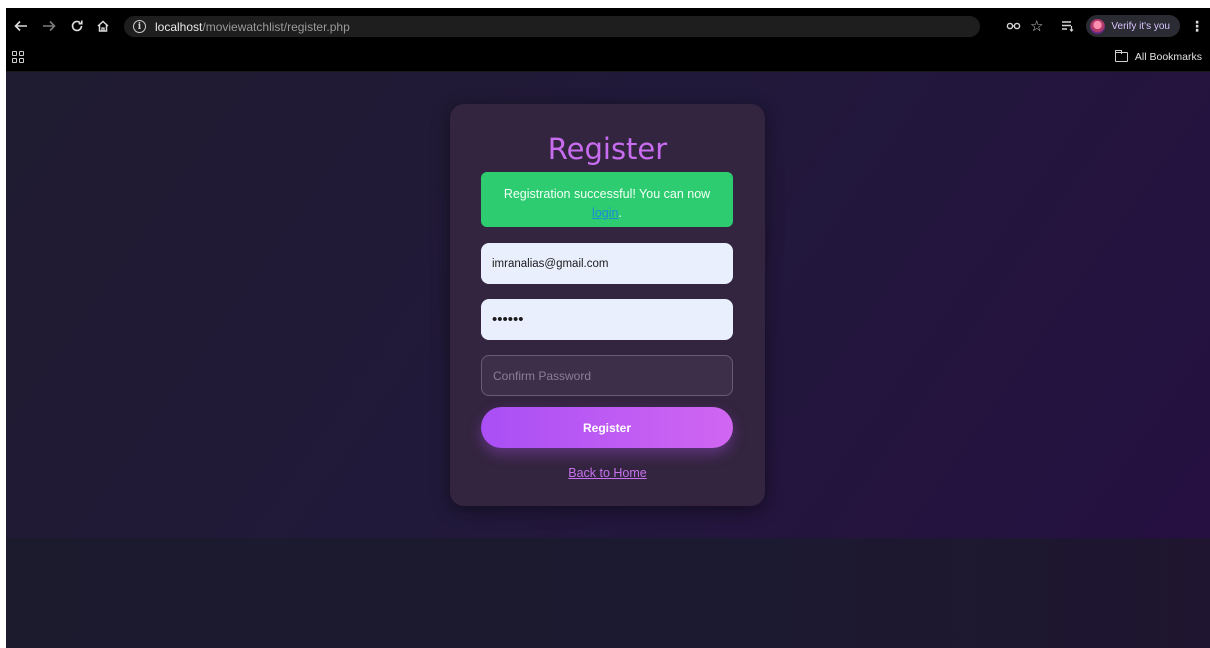  Describe the element at coordinates (607, 149) in the screenshot. I see `page-title: Register` at that location.